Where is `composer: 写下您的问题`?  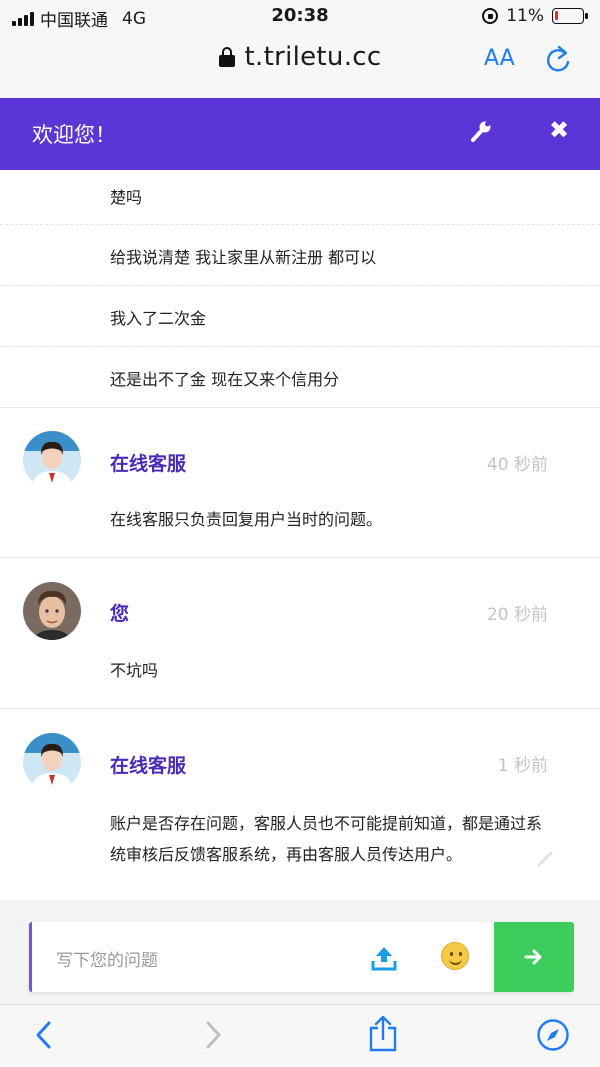
composer: 写下您的问题 is located at coordinates (300, 952).